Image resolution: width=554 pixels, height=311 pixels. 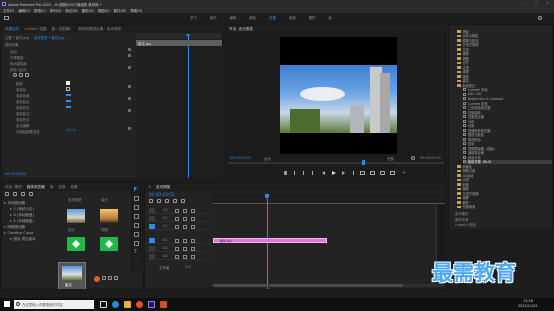 I want to click on effect-color-highlight: 颜色 (高光), so click(x=18, y=69).